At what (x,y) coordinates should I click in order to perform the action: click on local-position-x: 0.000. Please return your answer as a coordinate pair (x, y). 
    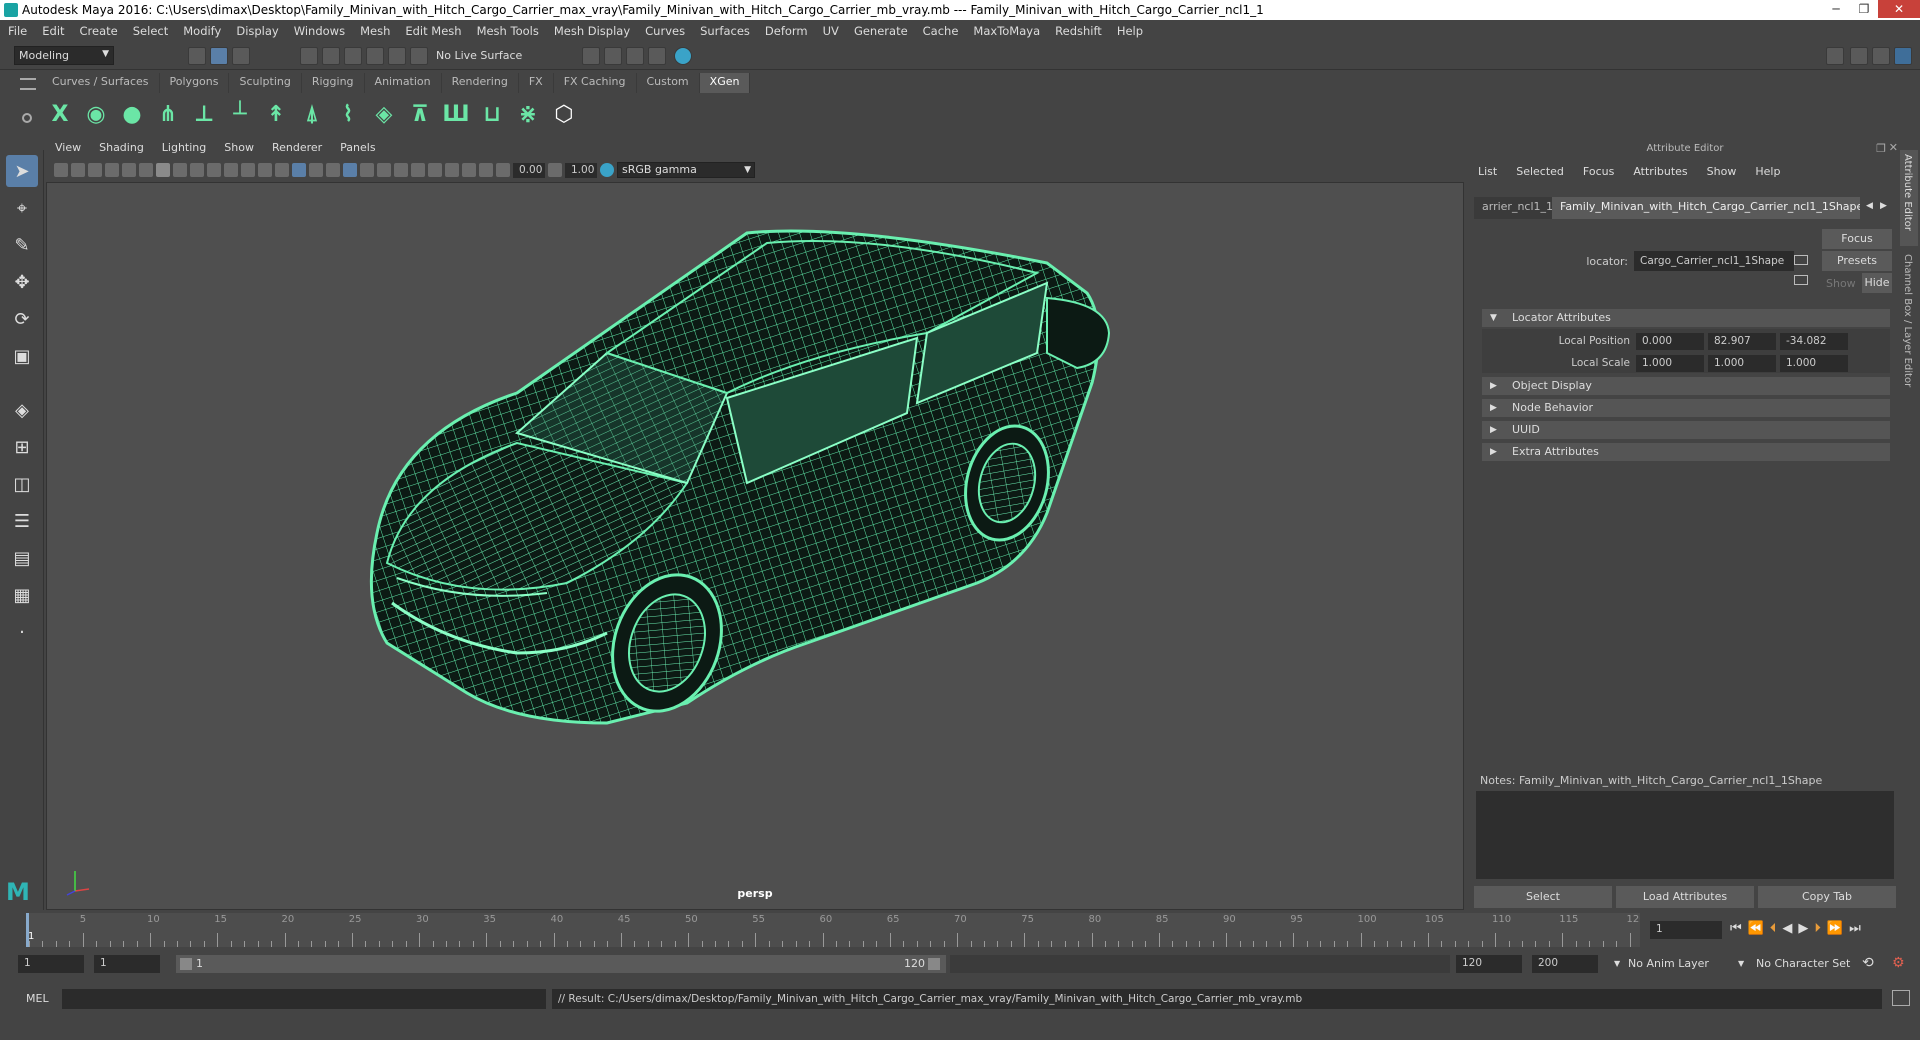
    Looking at the image, I should click on (1670, 341).